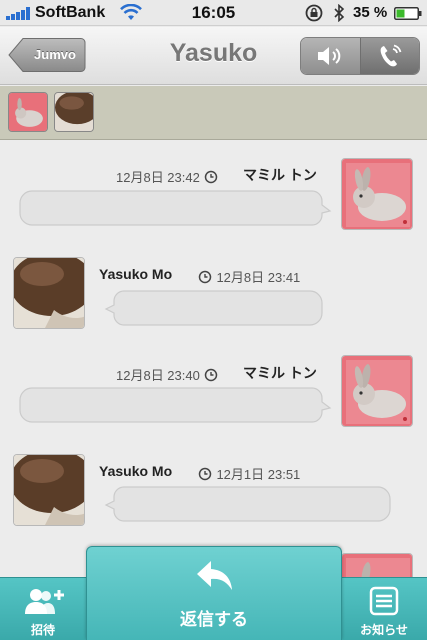 The width and height of the screenshot is (427, 640). Describe the element at coordinates (213, 113) in the screenshot. I see `participant-strip` at that location.